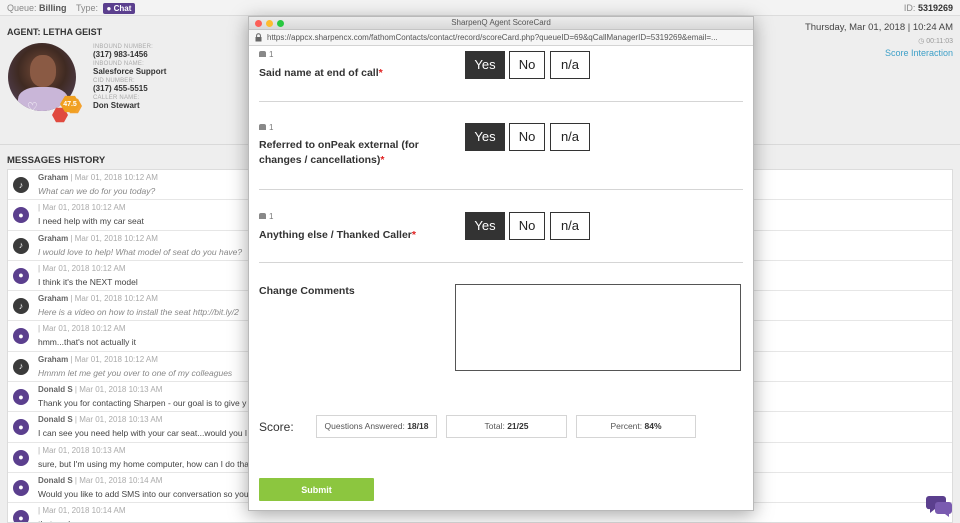  Describe the element at coordinates (335, 235) in the screenshot. I see `question-label: Anything else / Thanked Caller` at that location.